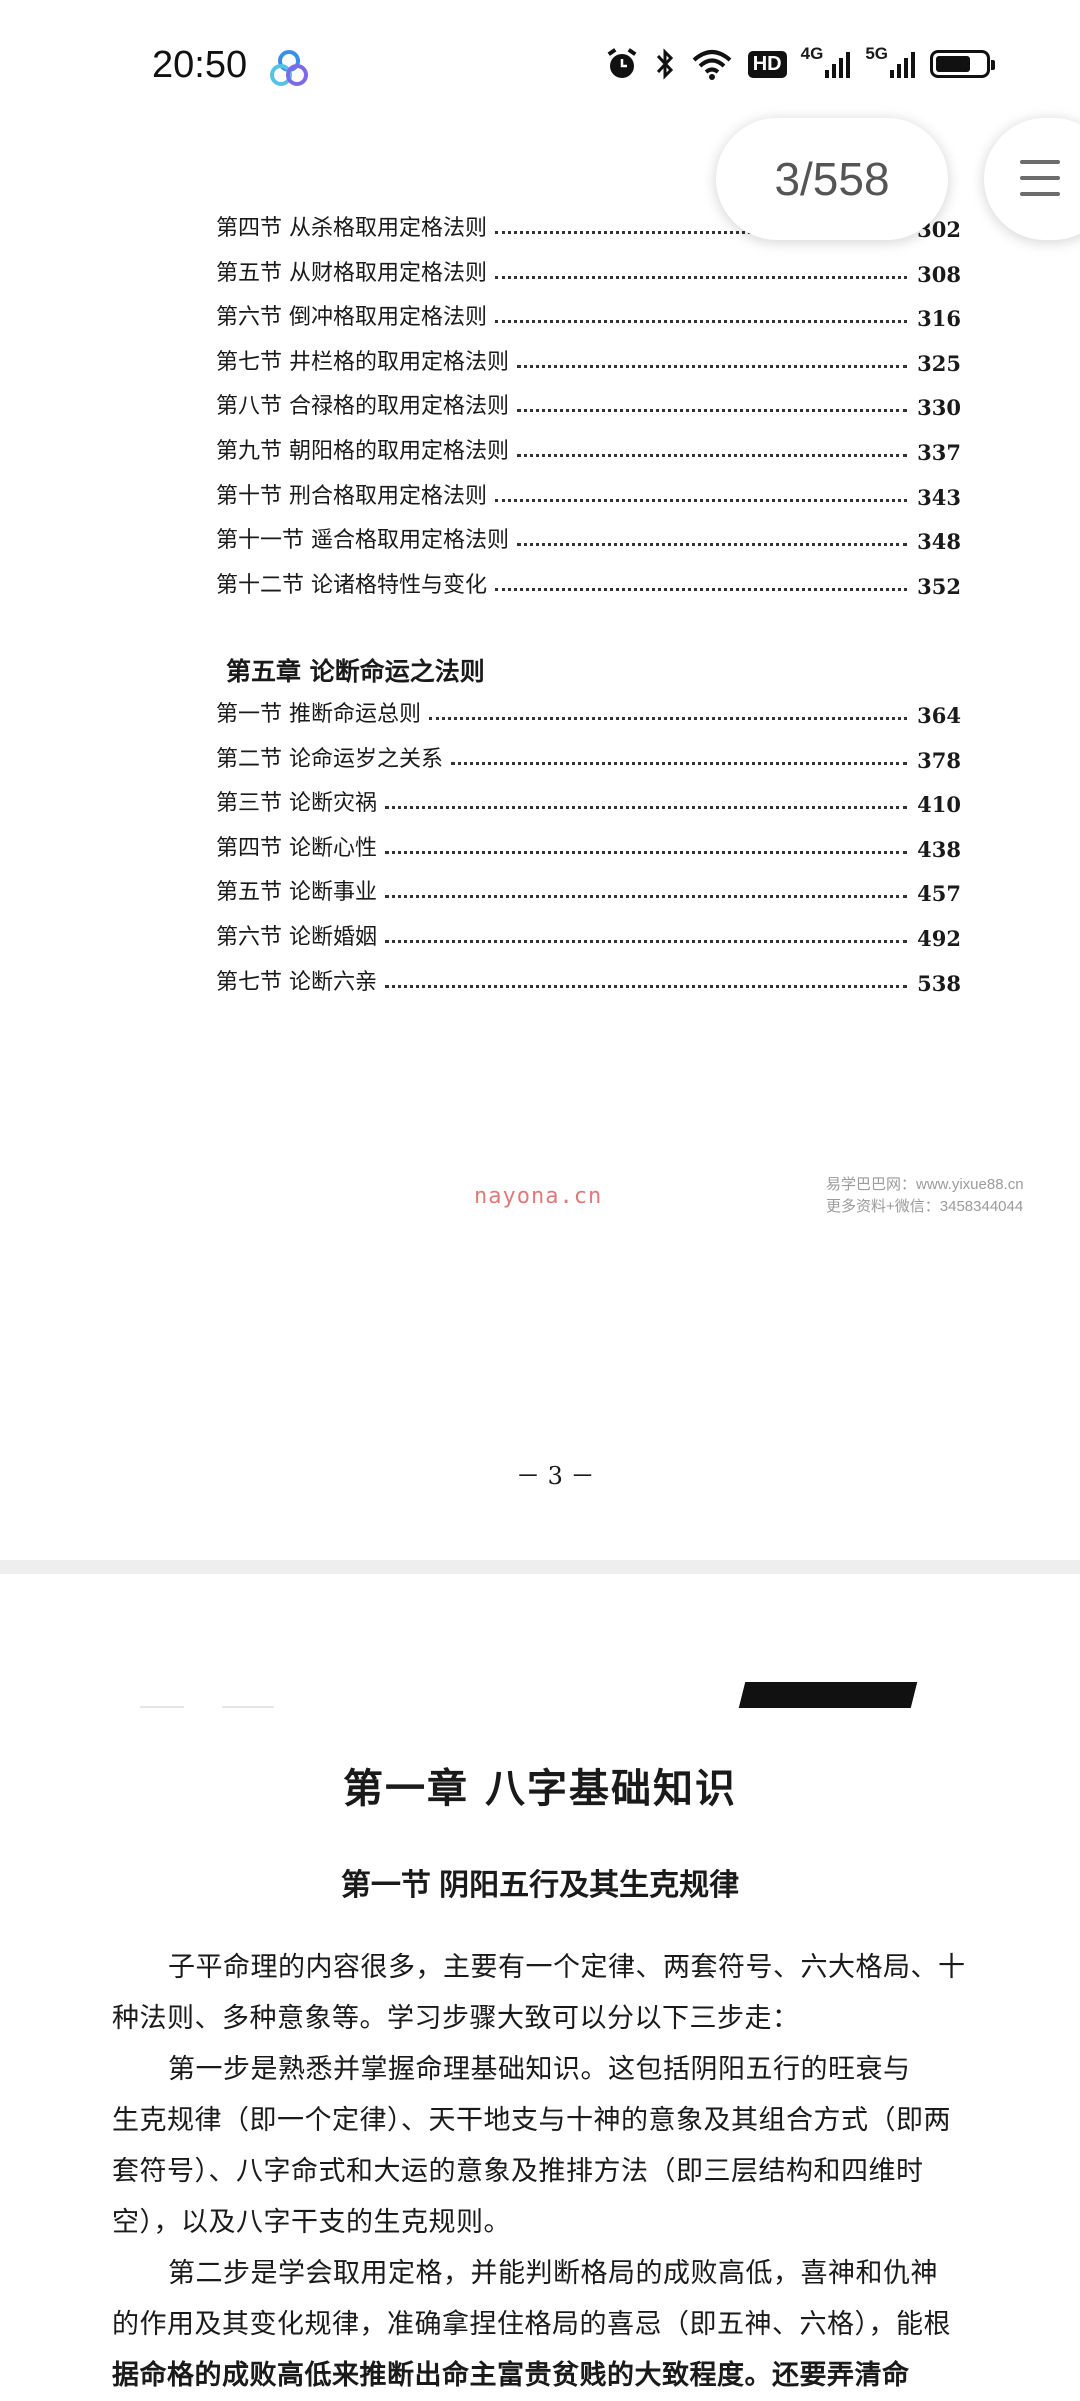 The image size is (1080, 2401). What do you see at coordinates (665, 64) in the screenshot?
I see `bluetooth-icon` at bounding box center [665, 64].